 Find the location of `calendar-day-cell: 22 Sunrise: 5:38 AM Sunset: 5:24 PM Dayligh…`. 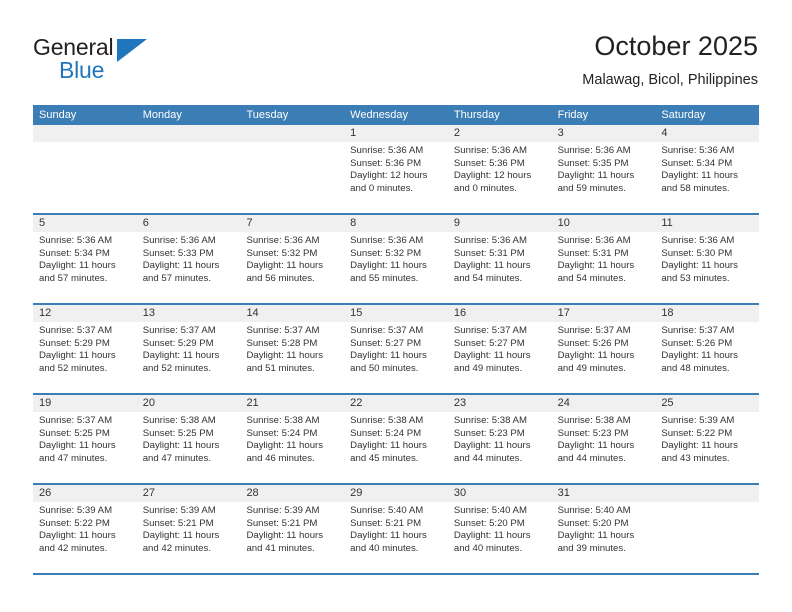

calendar-day-cell: 22 Sunrise: 5:38 AM Sunset: 5:24 PM Dayligh… is located at coordinates (396, 439).